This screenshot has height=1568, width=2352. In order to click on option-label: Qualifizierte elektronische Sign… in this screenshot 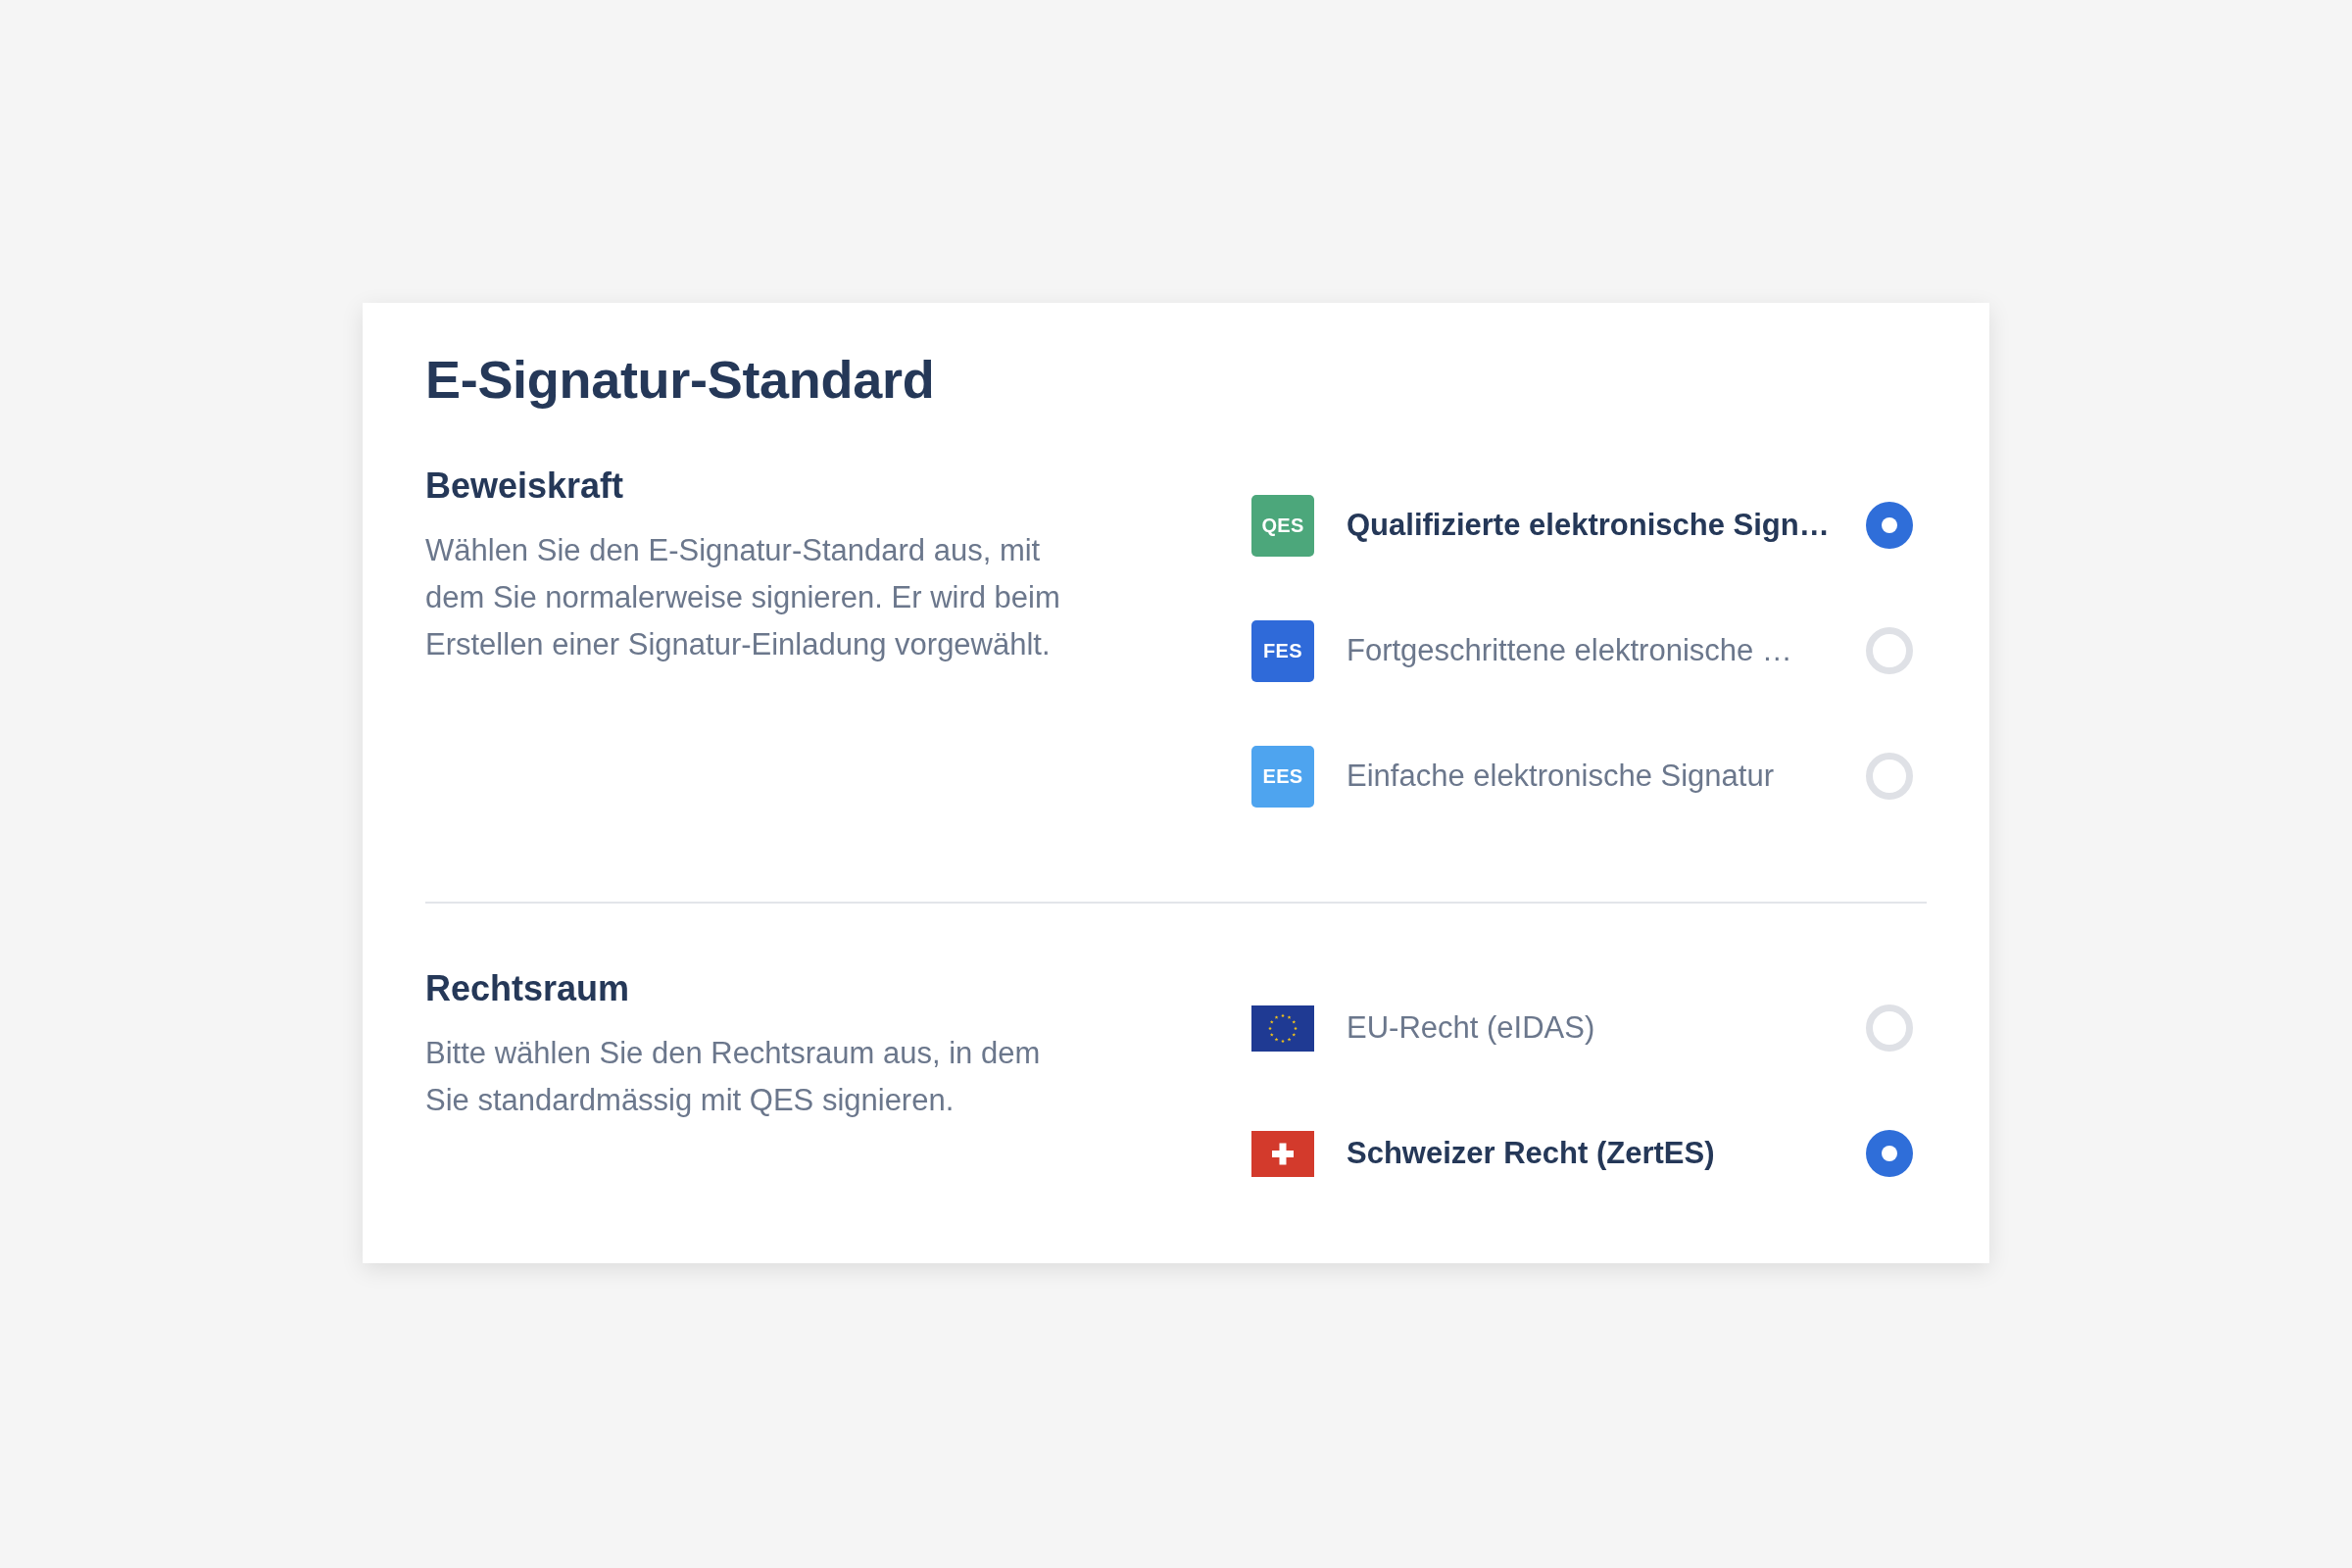, I will do `click(1589, 526)`.